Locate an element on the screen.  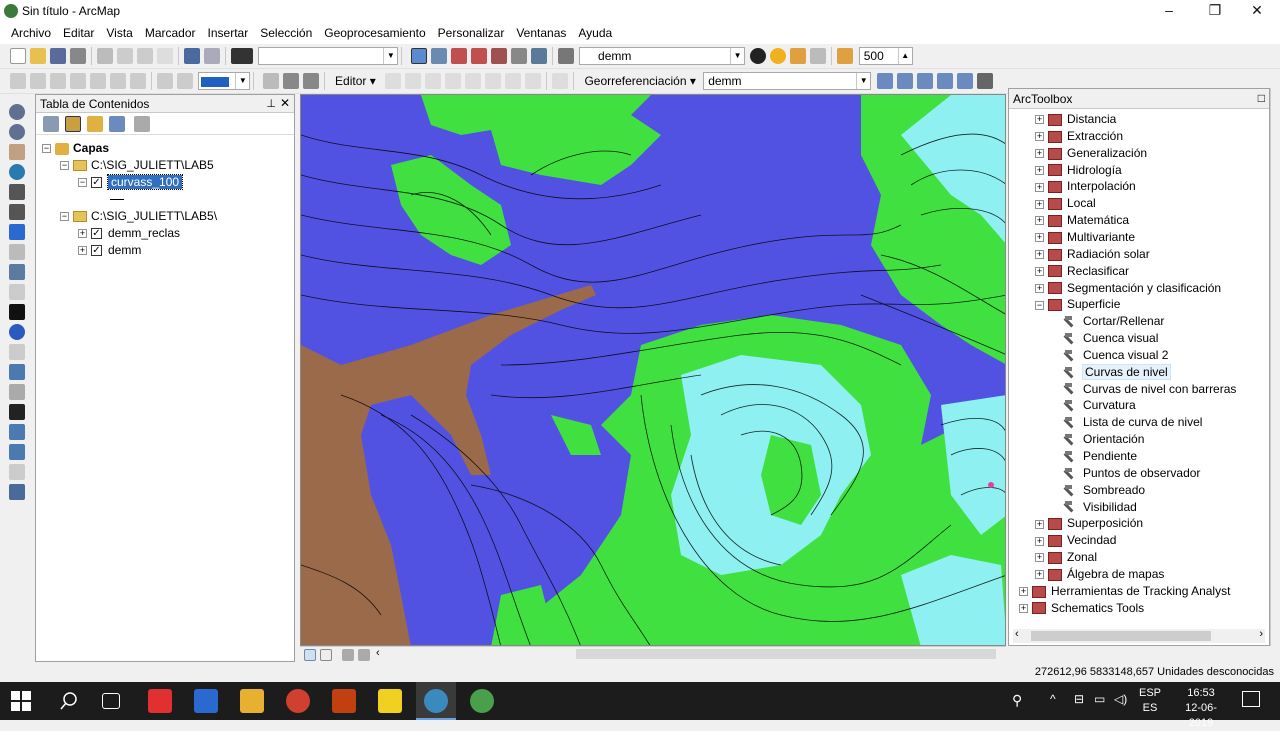
maximize-button: ❐ is located at coordinates (1215, 11).